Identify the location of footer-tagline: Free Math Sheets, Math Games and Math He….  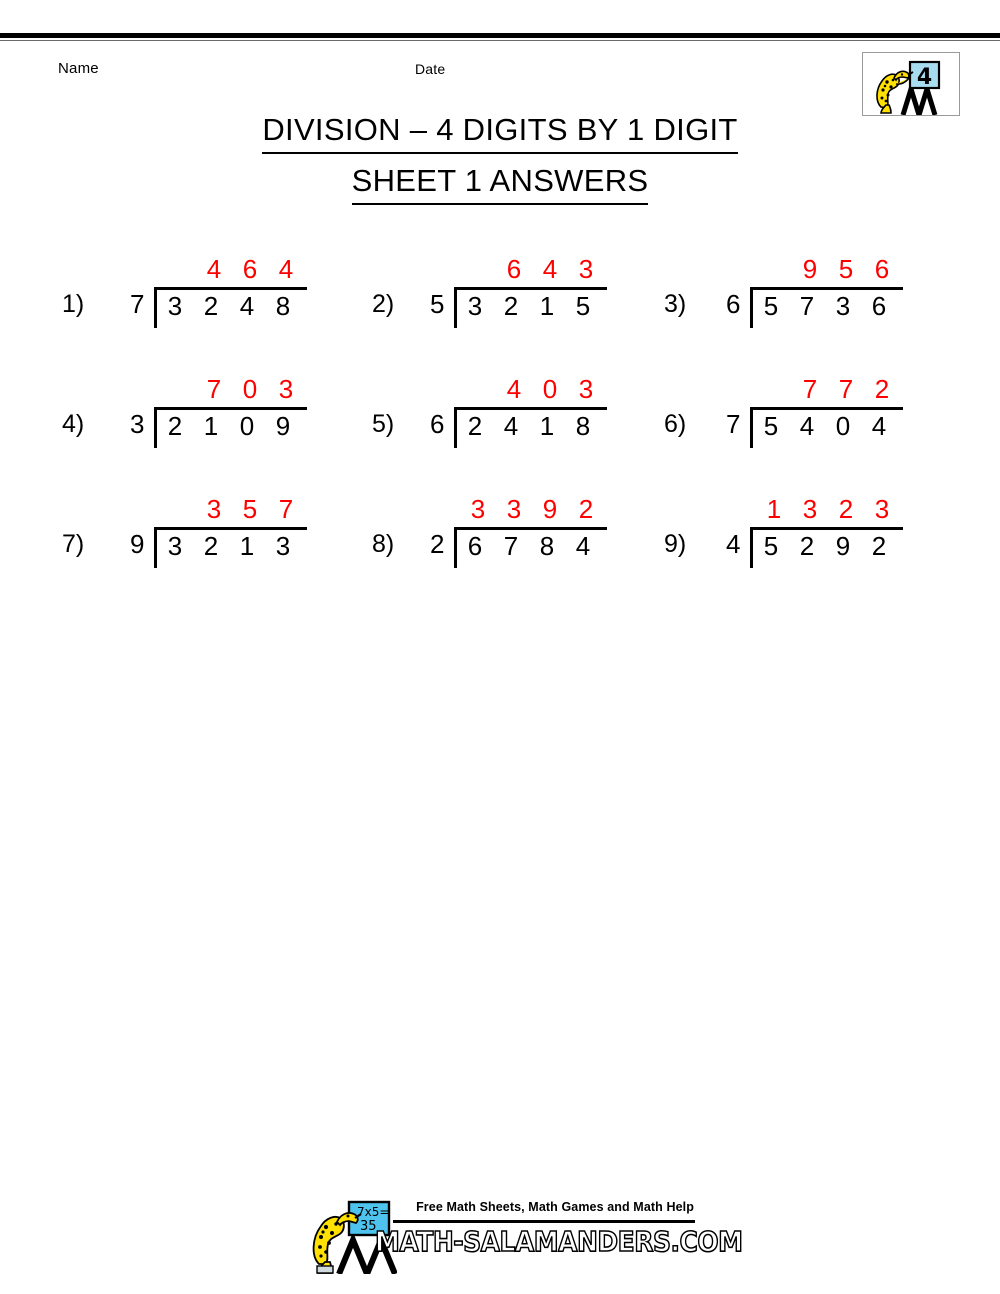
(555, 1207).